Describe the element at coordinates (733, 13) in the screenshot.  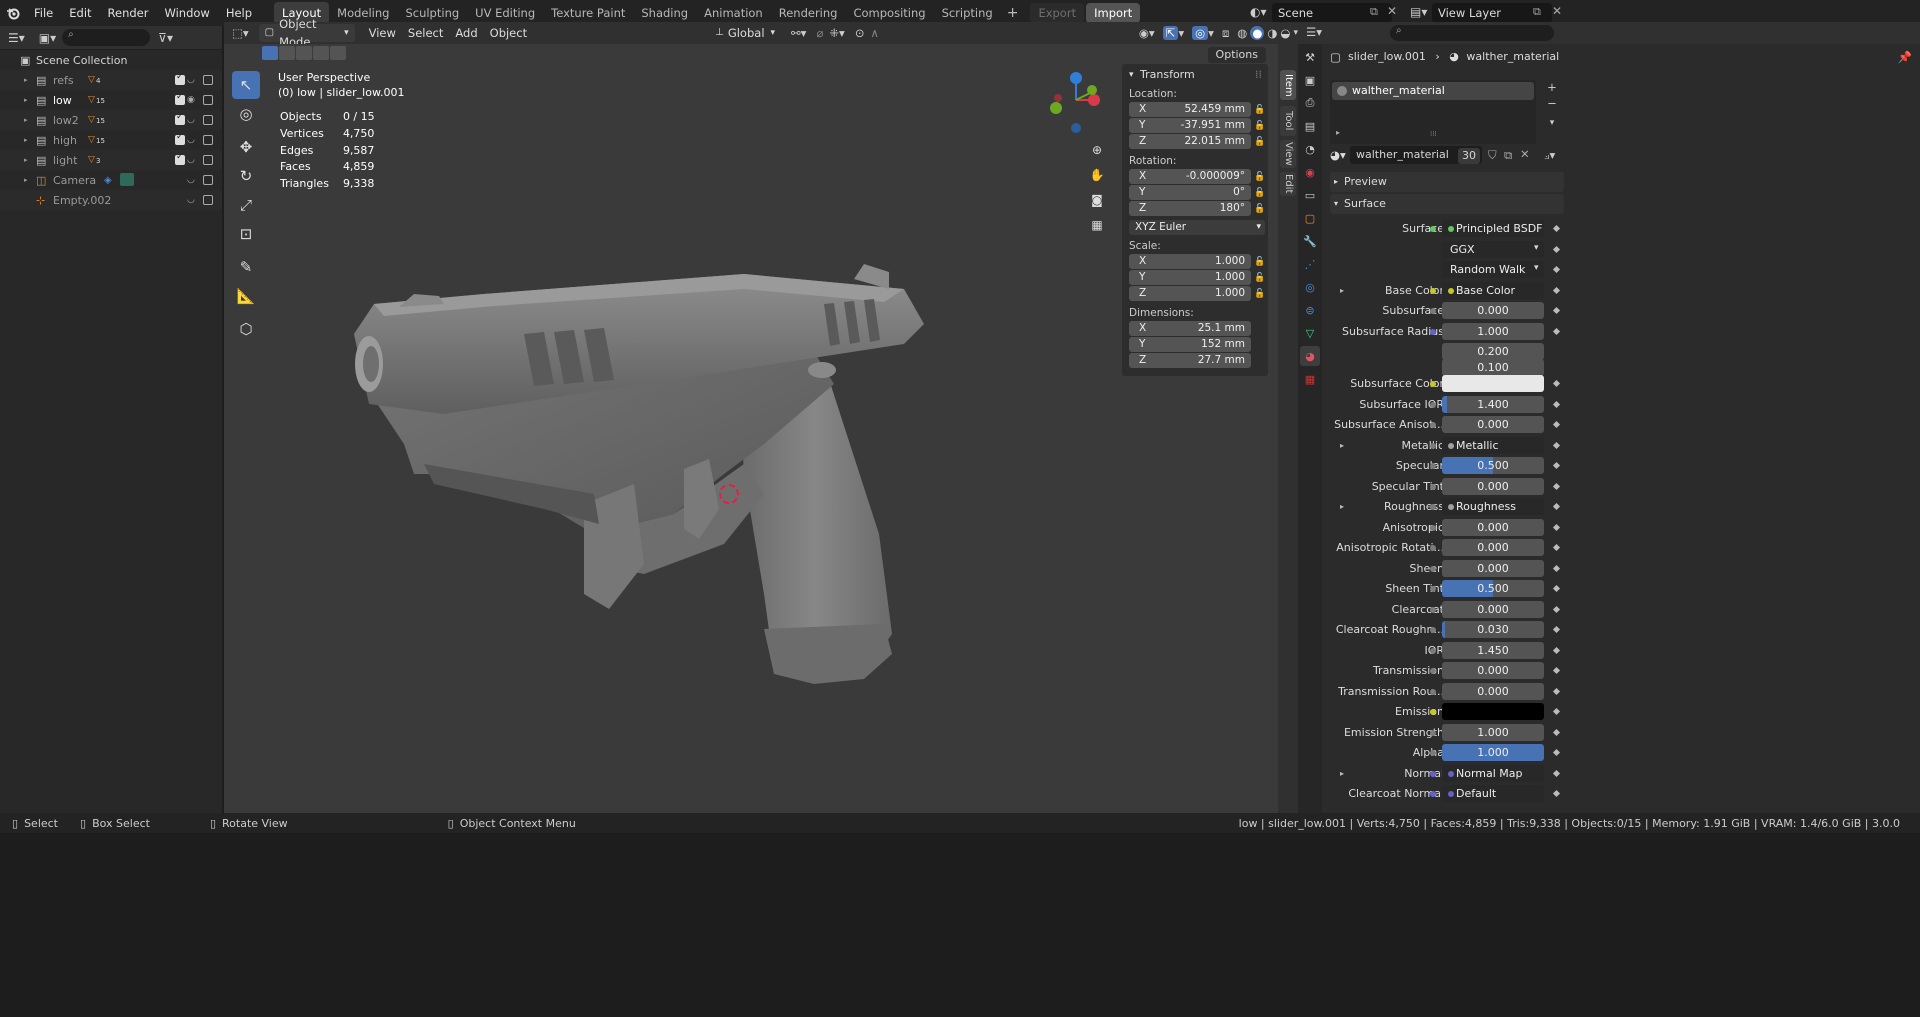
I see `workspace-tab-animation: Animation` at that location.